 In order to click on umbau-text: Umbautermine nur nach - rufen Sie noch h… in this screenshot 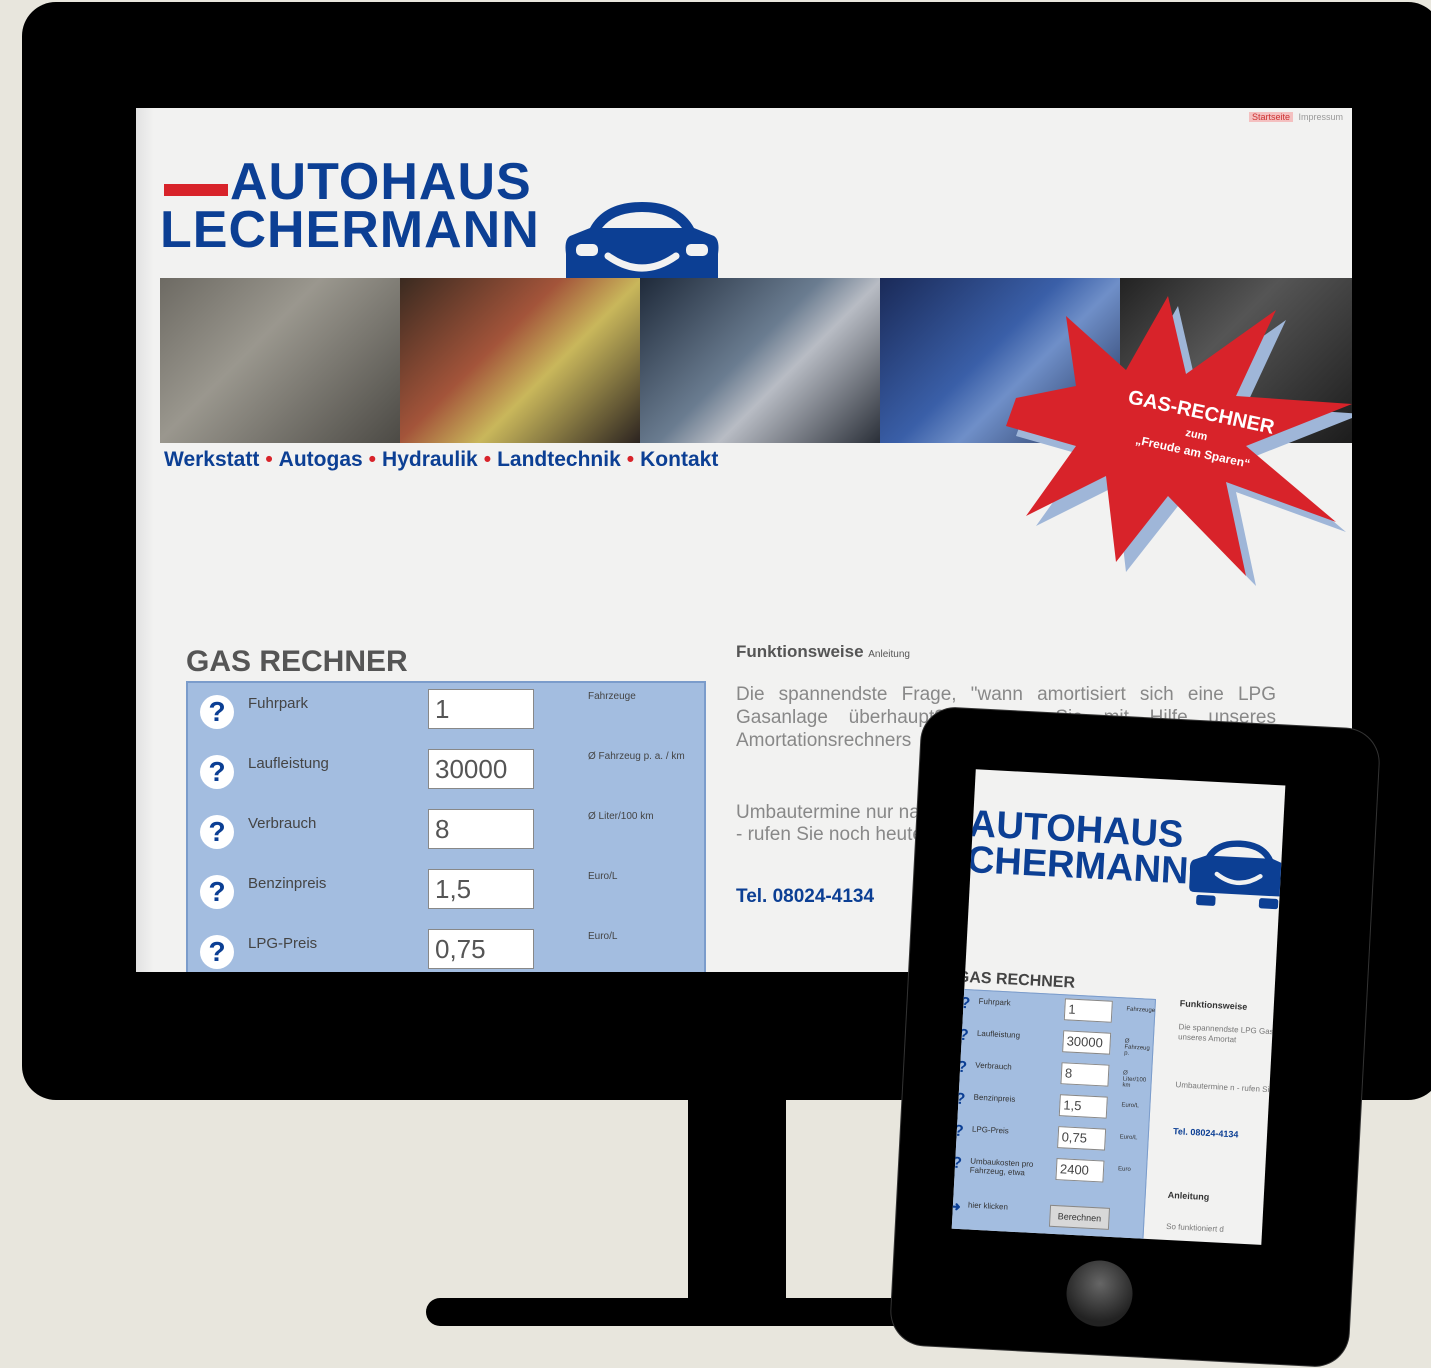, I will do `click(838, 824)`.